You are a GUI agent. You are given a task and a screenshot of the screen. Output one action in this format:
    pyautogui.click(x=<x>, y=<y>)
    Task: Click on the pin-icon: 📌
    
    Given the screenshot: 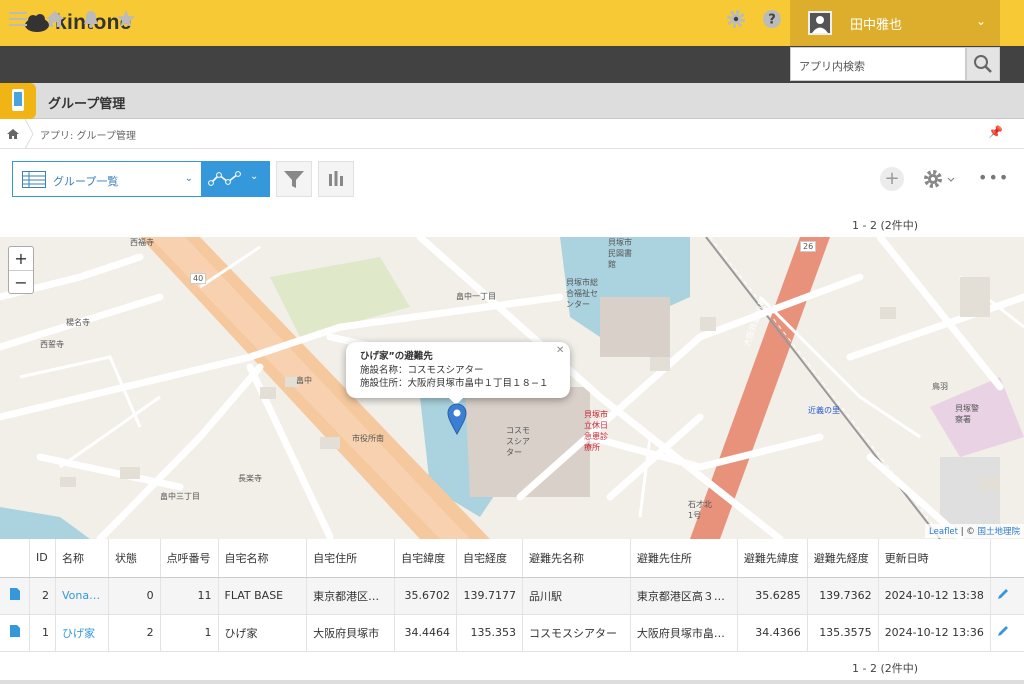 What is the action you would take?
    pyautogui.click(x=995, y=132)
    